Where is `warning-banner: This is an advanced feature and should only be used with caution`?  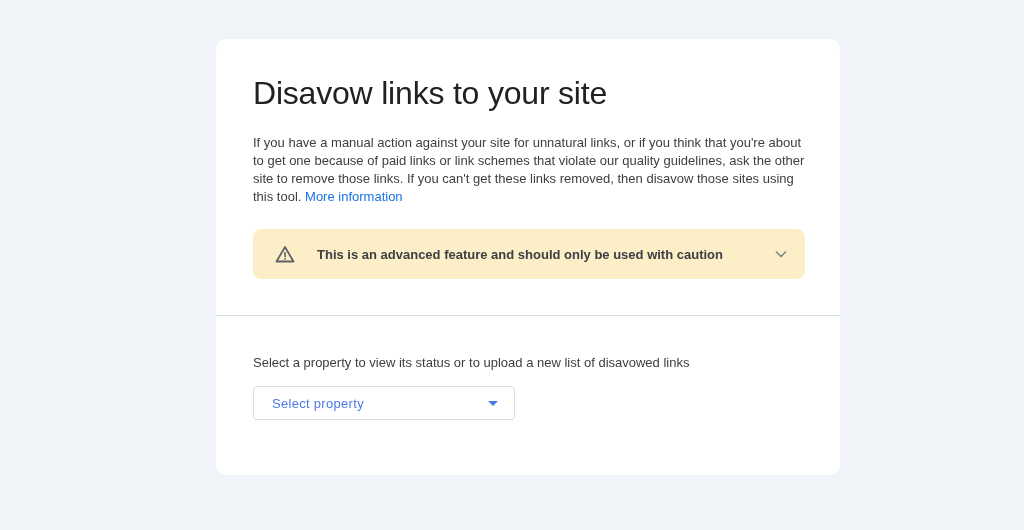
warning-banner: This is an advanced feature and should only be used with caution is located at coordinates (529, 254).